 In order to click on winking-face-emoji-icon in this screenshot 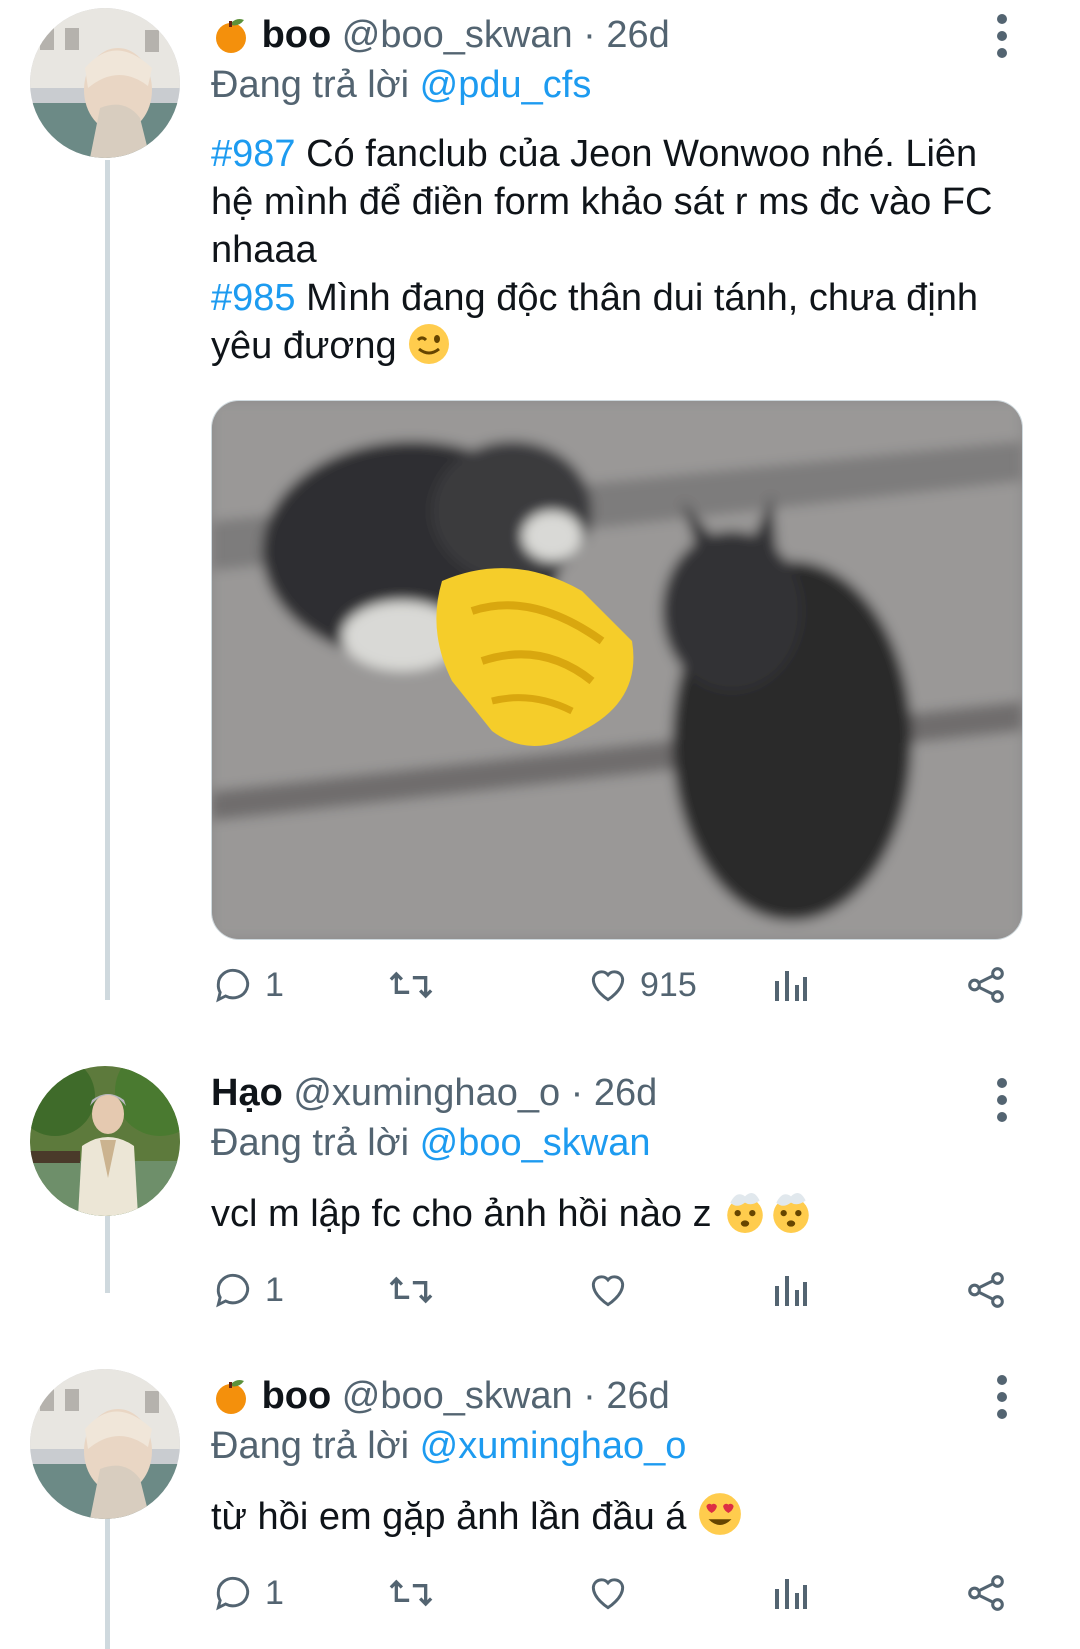, I will do `click(429, 345)`.